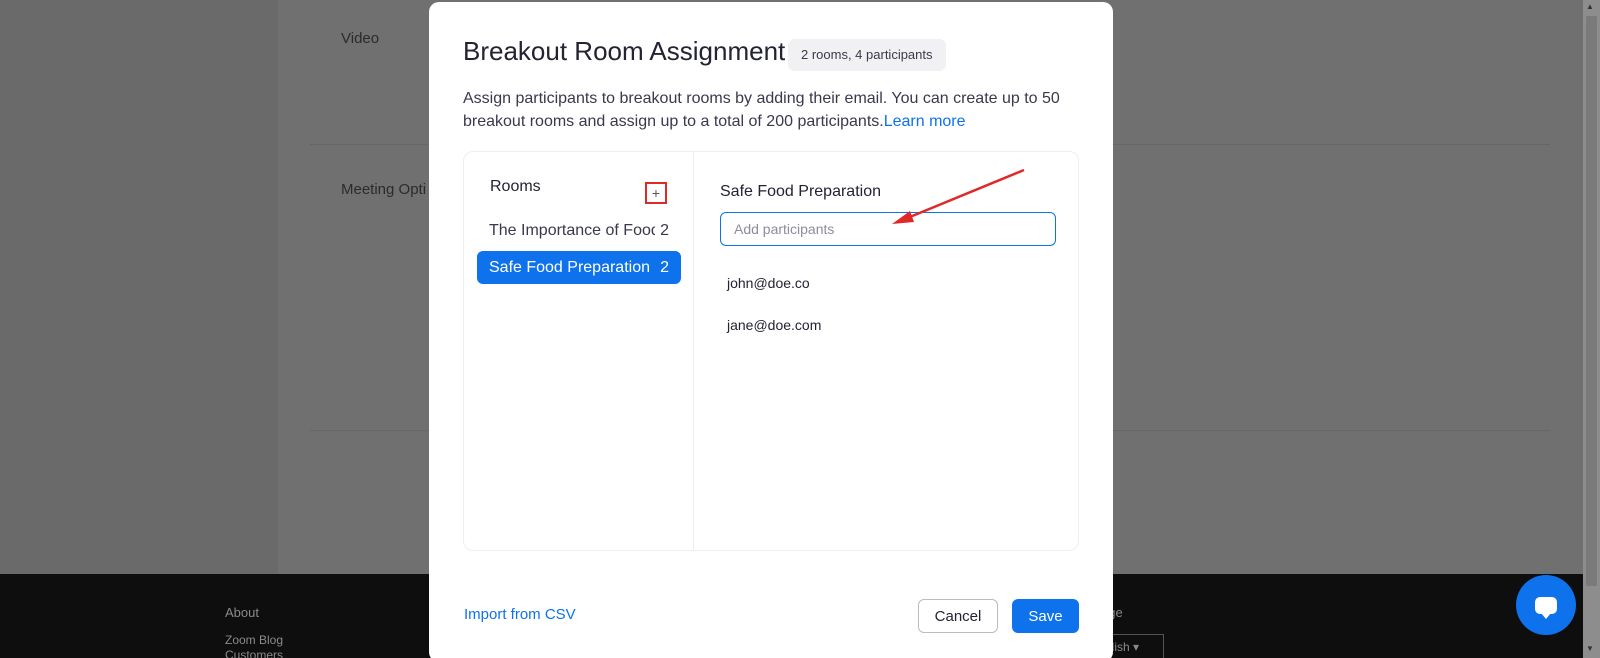 The image size is (1600, 658). Describe the element at coordinates (867, 55) in the screenshot. I see `room-count-badge: 2 rooms, 4 participants` at that location.